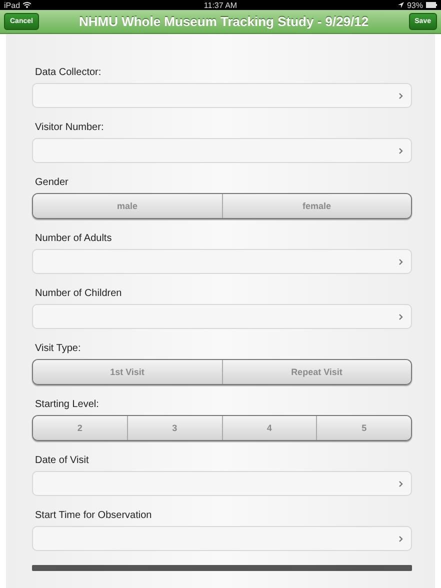 The height and width of the screenshot is (588, 441). I want to click on field-label: Visit Type:, so click(58, 348).